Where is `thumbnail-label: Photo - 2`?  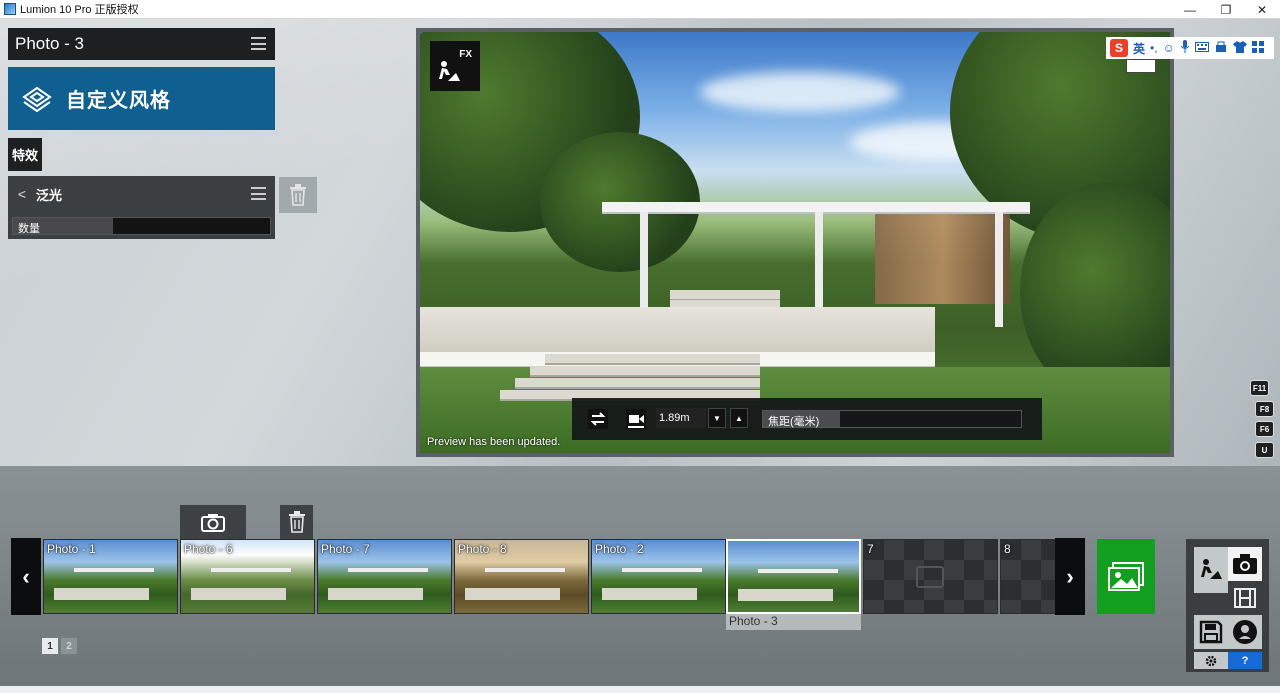
thumbnail-label: Photo - 2 is located at coordinates (619, 549).